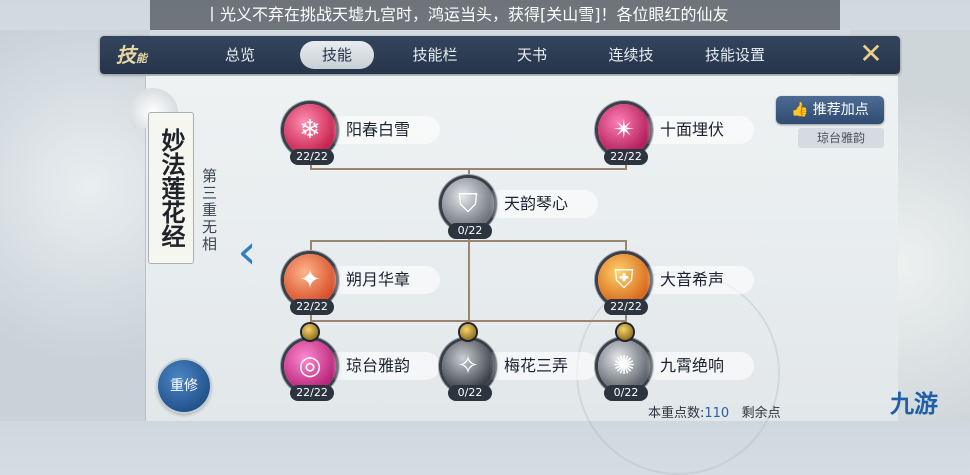  What do you see at coordinates (378, 365) in the screenshot?
I see `skill-name: 琼台雅韵` at bounding box center [378, 365].